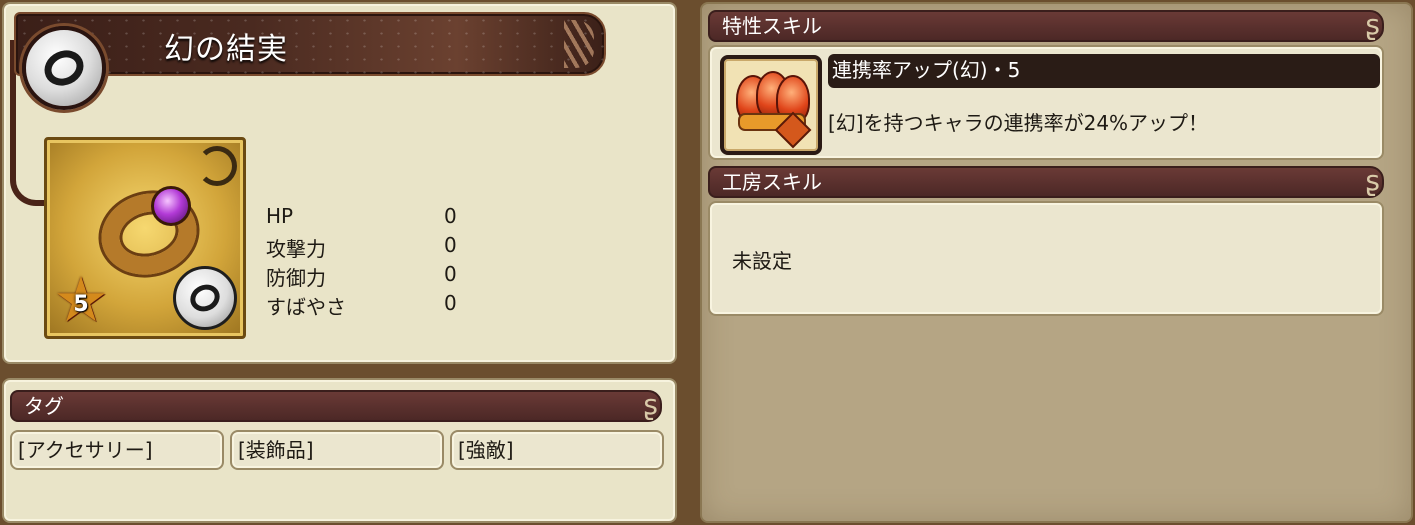  I want to click on workshop-skill-header-label: 工房スキル, so click(772, 182).